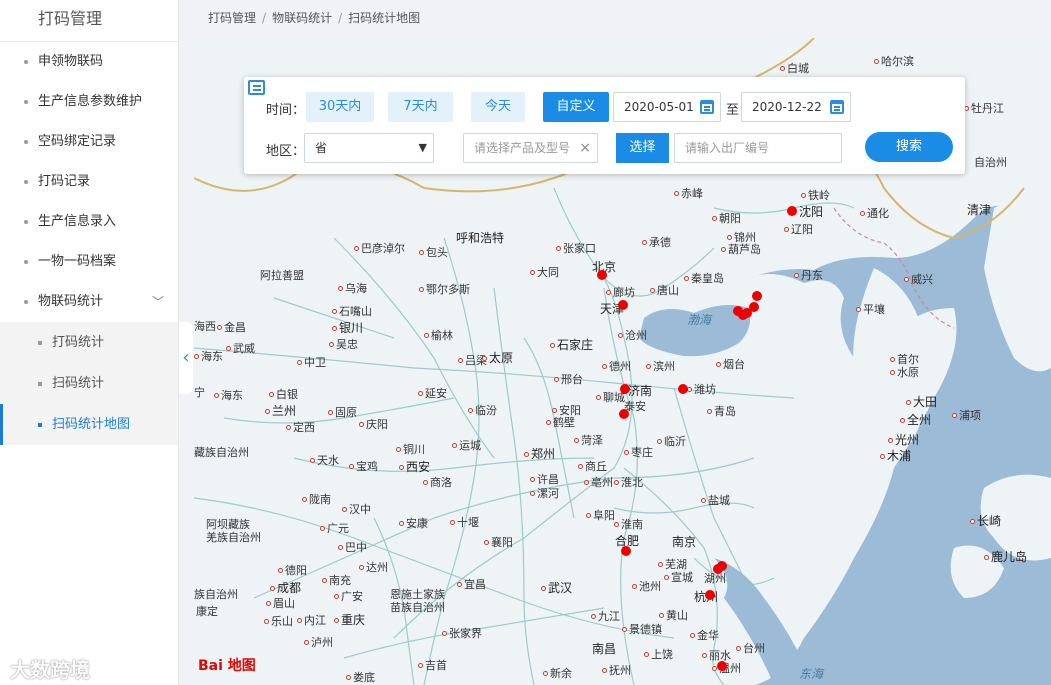  What do you see at coordinates (658, 654) in the screenshot?
I see `city-label: 上饶` at bounding box center [658, 654].